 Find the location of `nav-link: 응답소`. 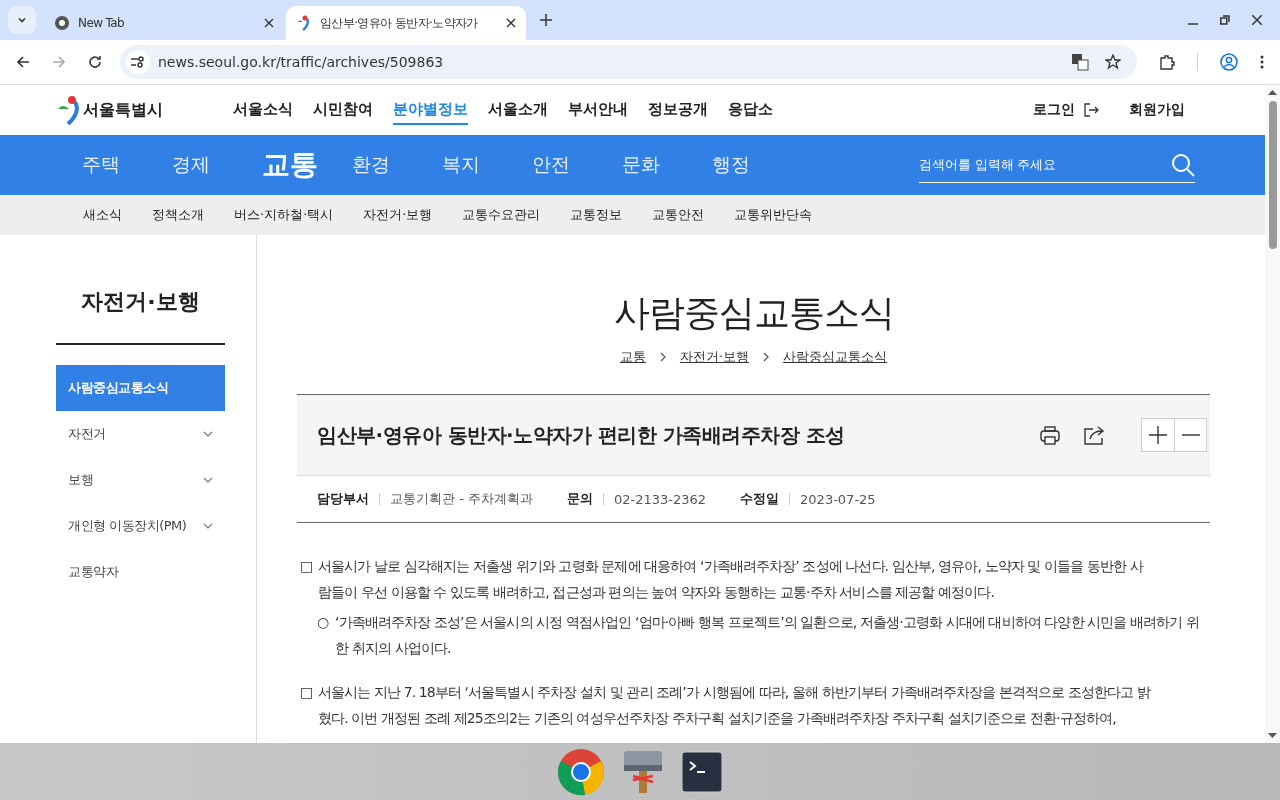

nav-link: 응답소 is located at coordinates (750, 110).